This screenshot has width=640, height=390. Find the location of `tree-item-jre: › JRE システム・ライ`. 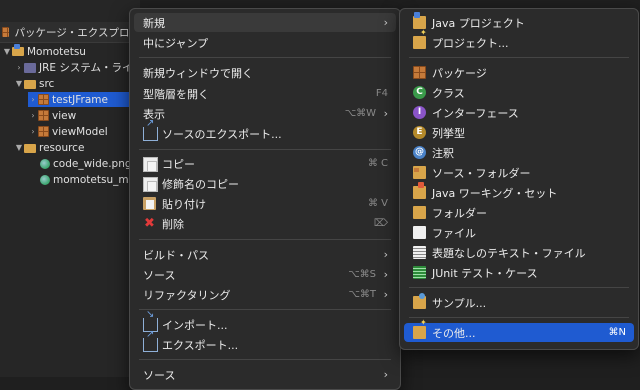

tree-item-jre: › JRE システム・ライ is located at coordinates (73, 67).